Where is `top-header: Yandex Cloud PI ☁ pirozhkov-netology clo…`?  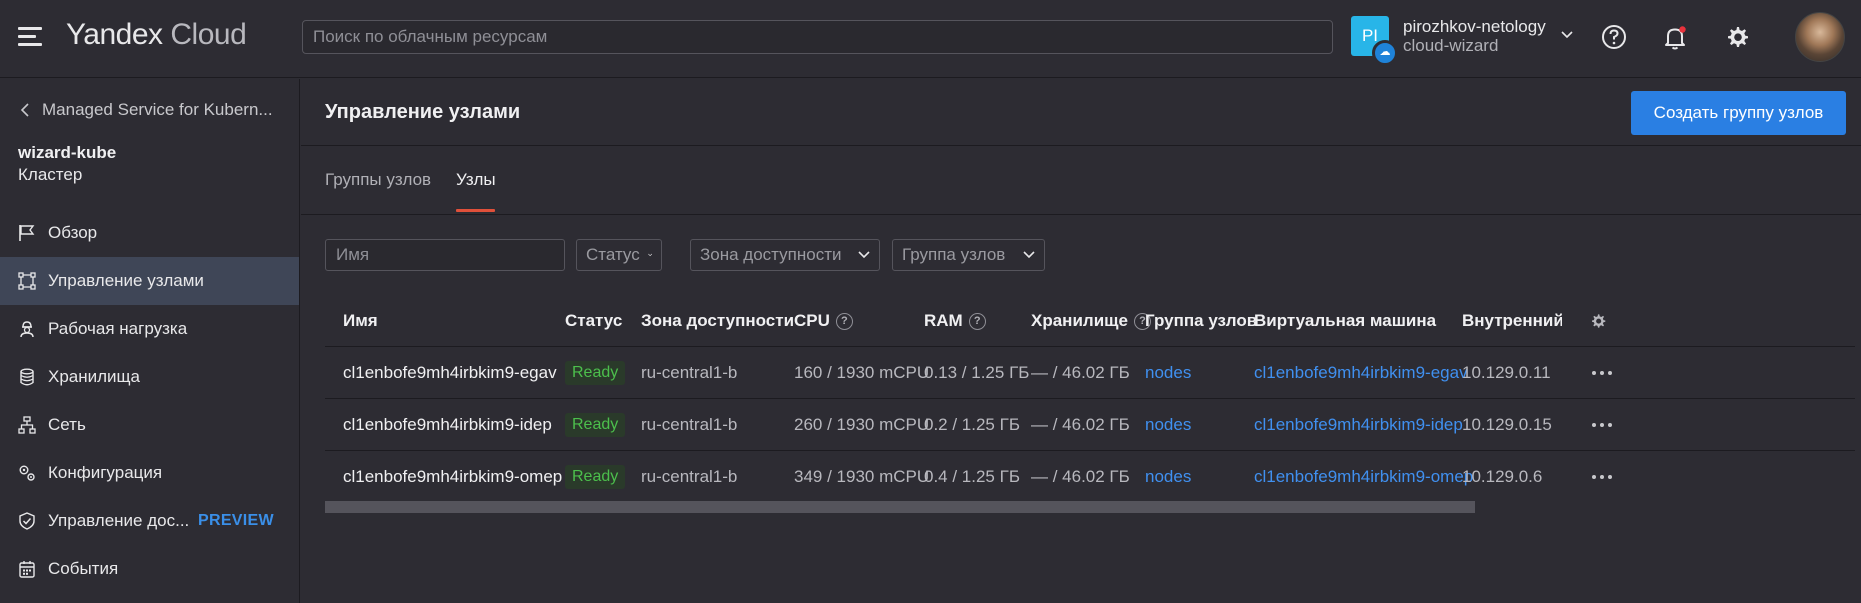 top-header: Yandex Cloud PI ☁ pirozhkov-netology clo… is located at coordinates (930, 39).